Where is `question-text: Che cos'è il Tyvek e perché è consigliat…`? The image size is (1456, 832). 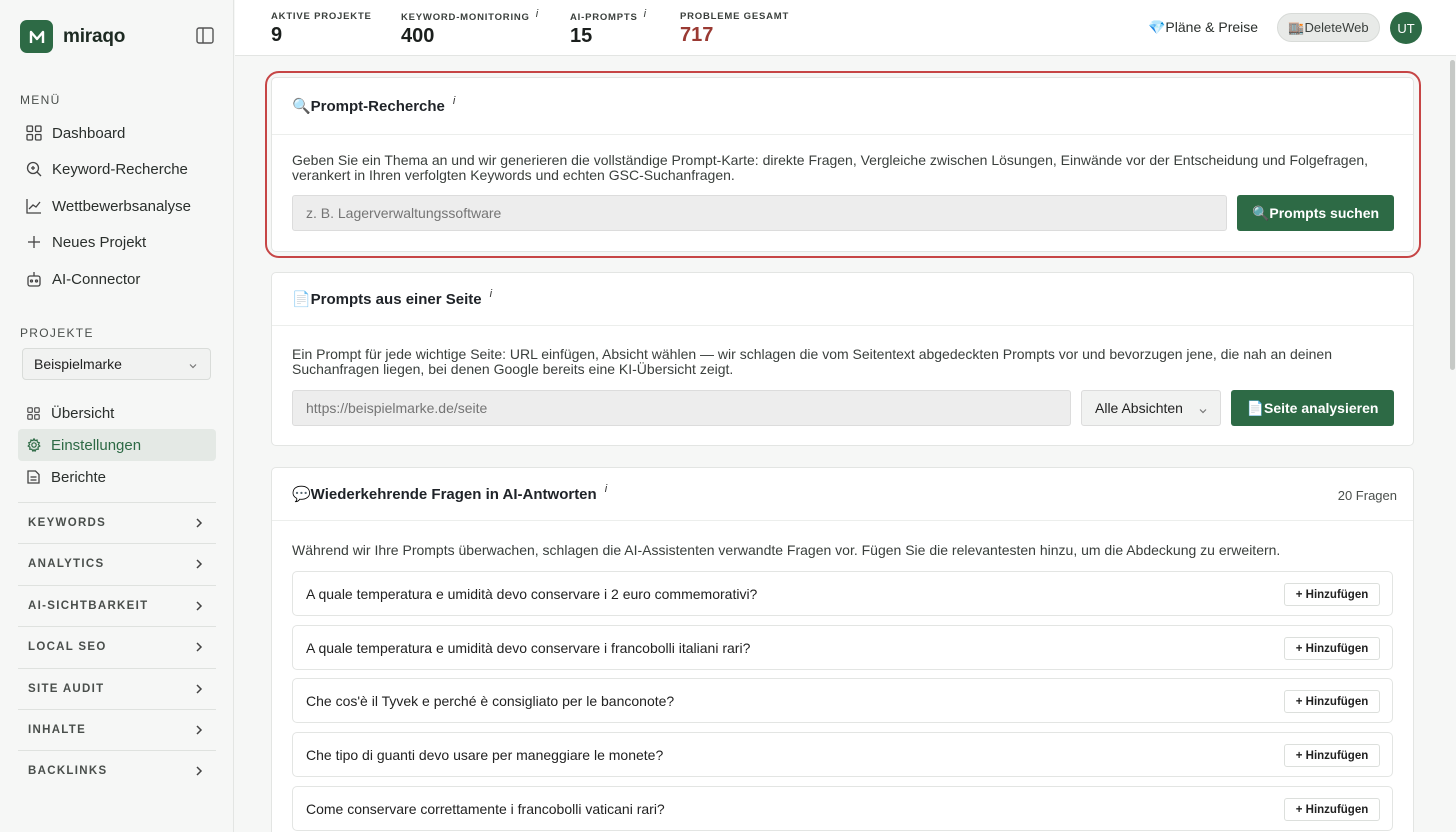 question-text: Che cos'è il Tyvek e perché è consigliat… is located at coordinates (490, 700).